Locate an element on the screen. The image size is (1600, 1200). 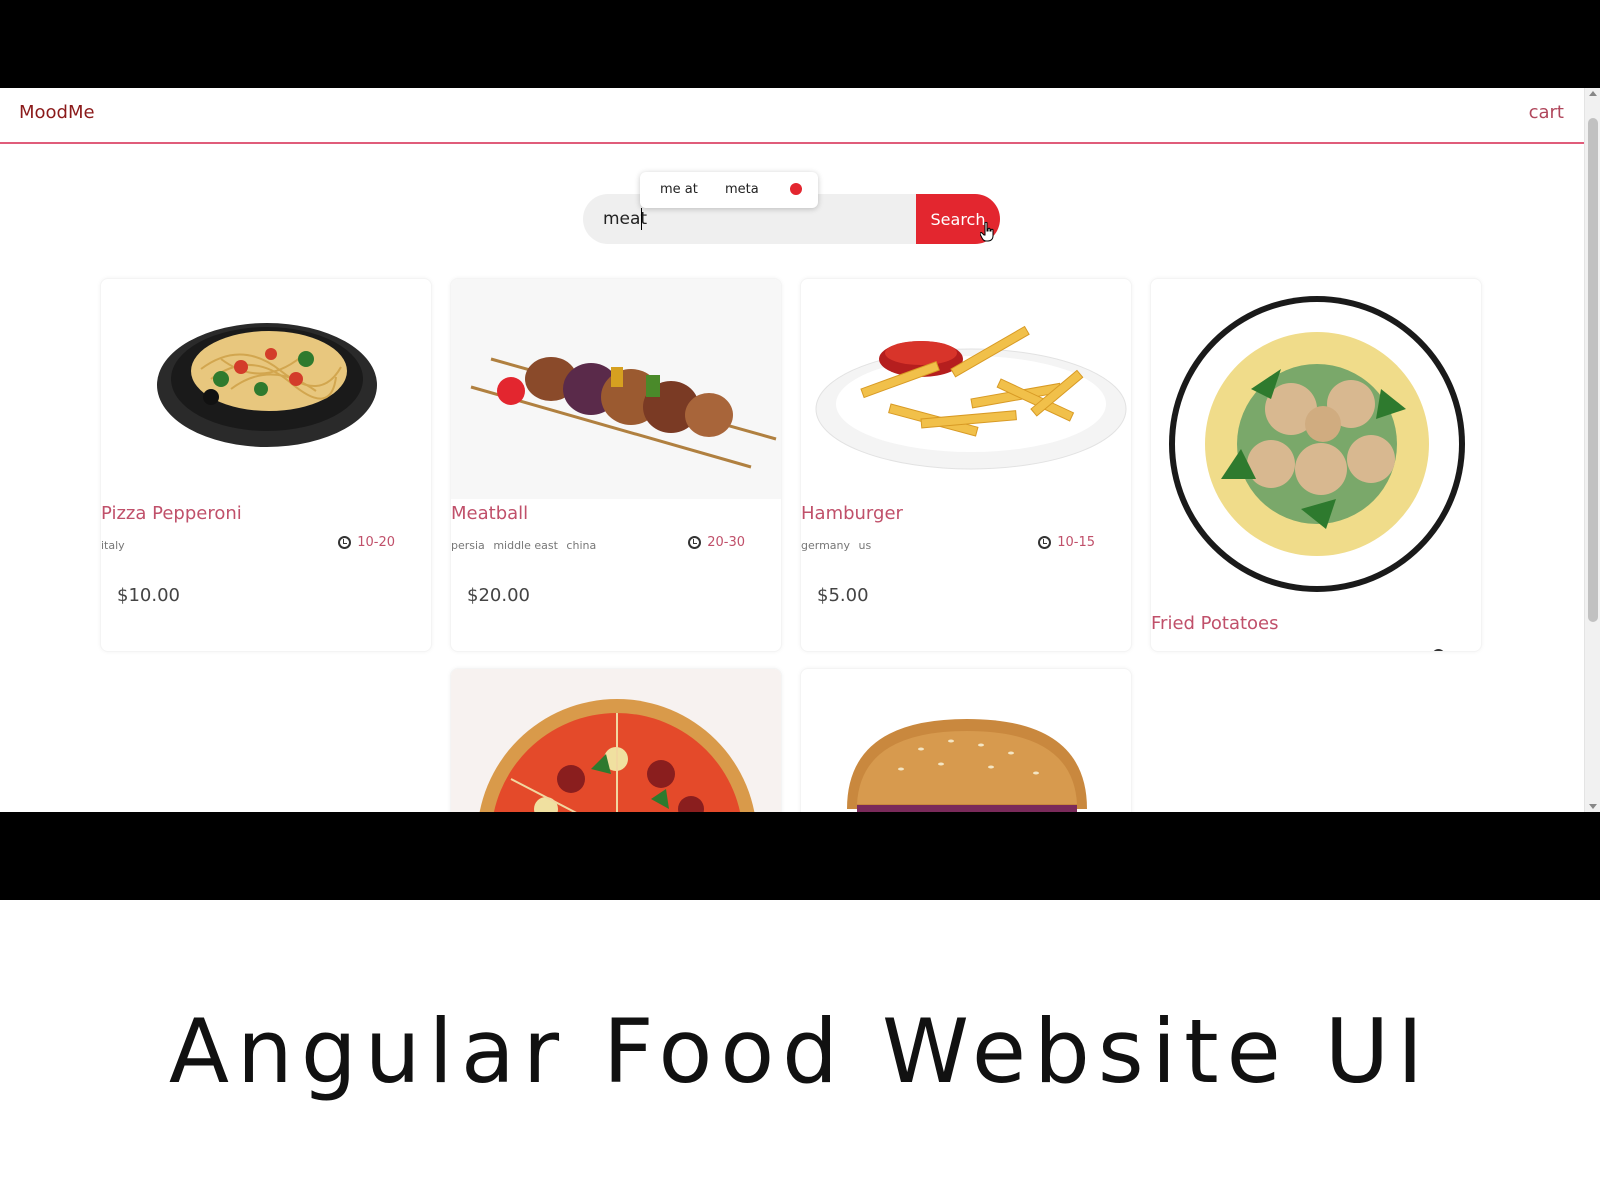
cook-time: 10-20 is located at coordinates (366, 542).